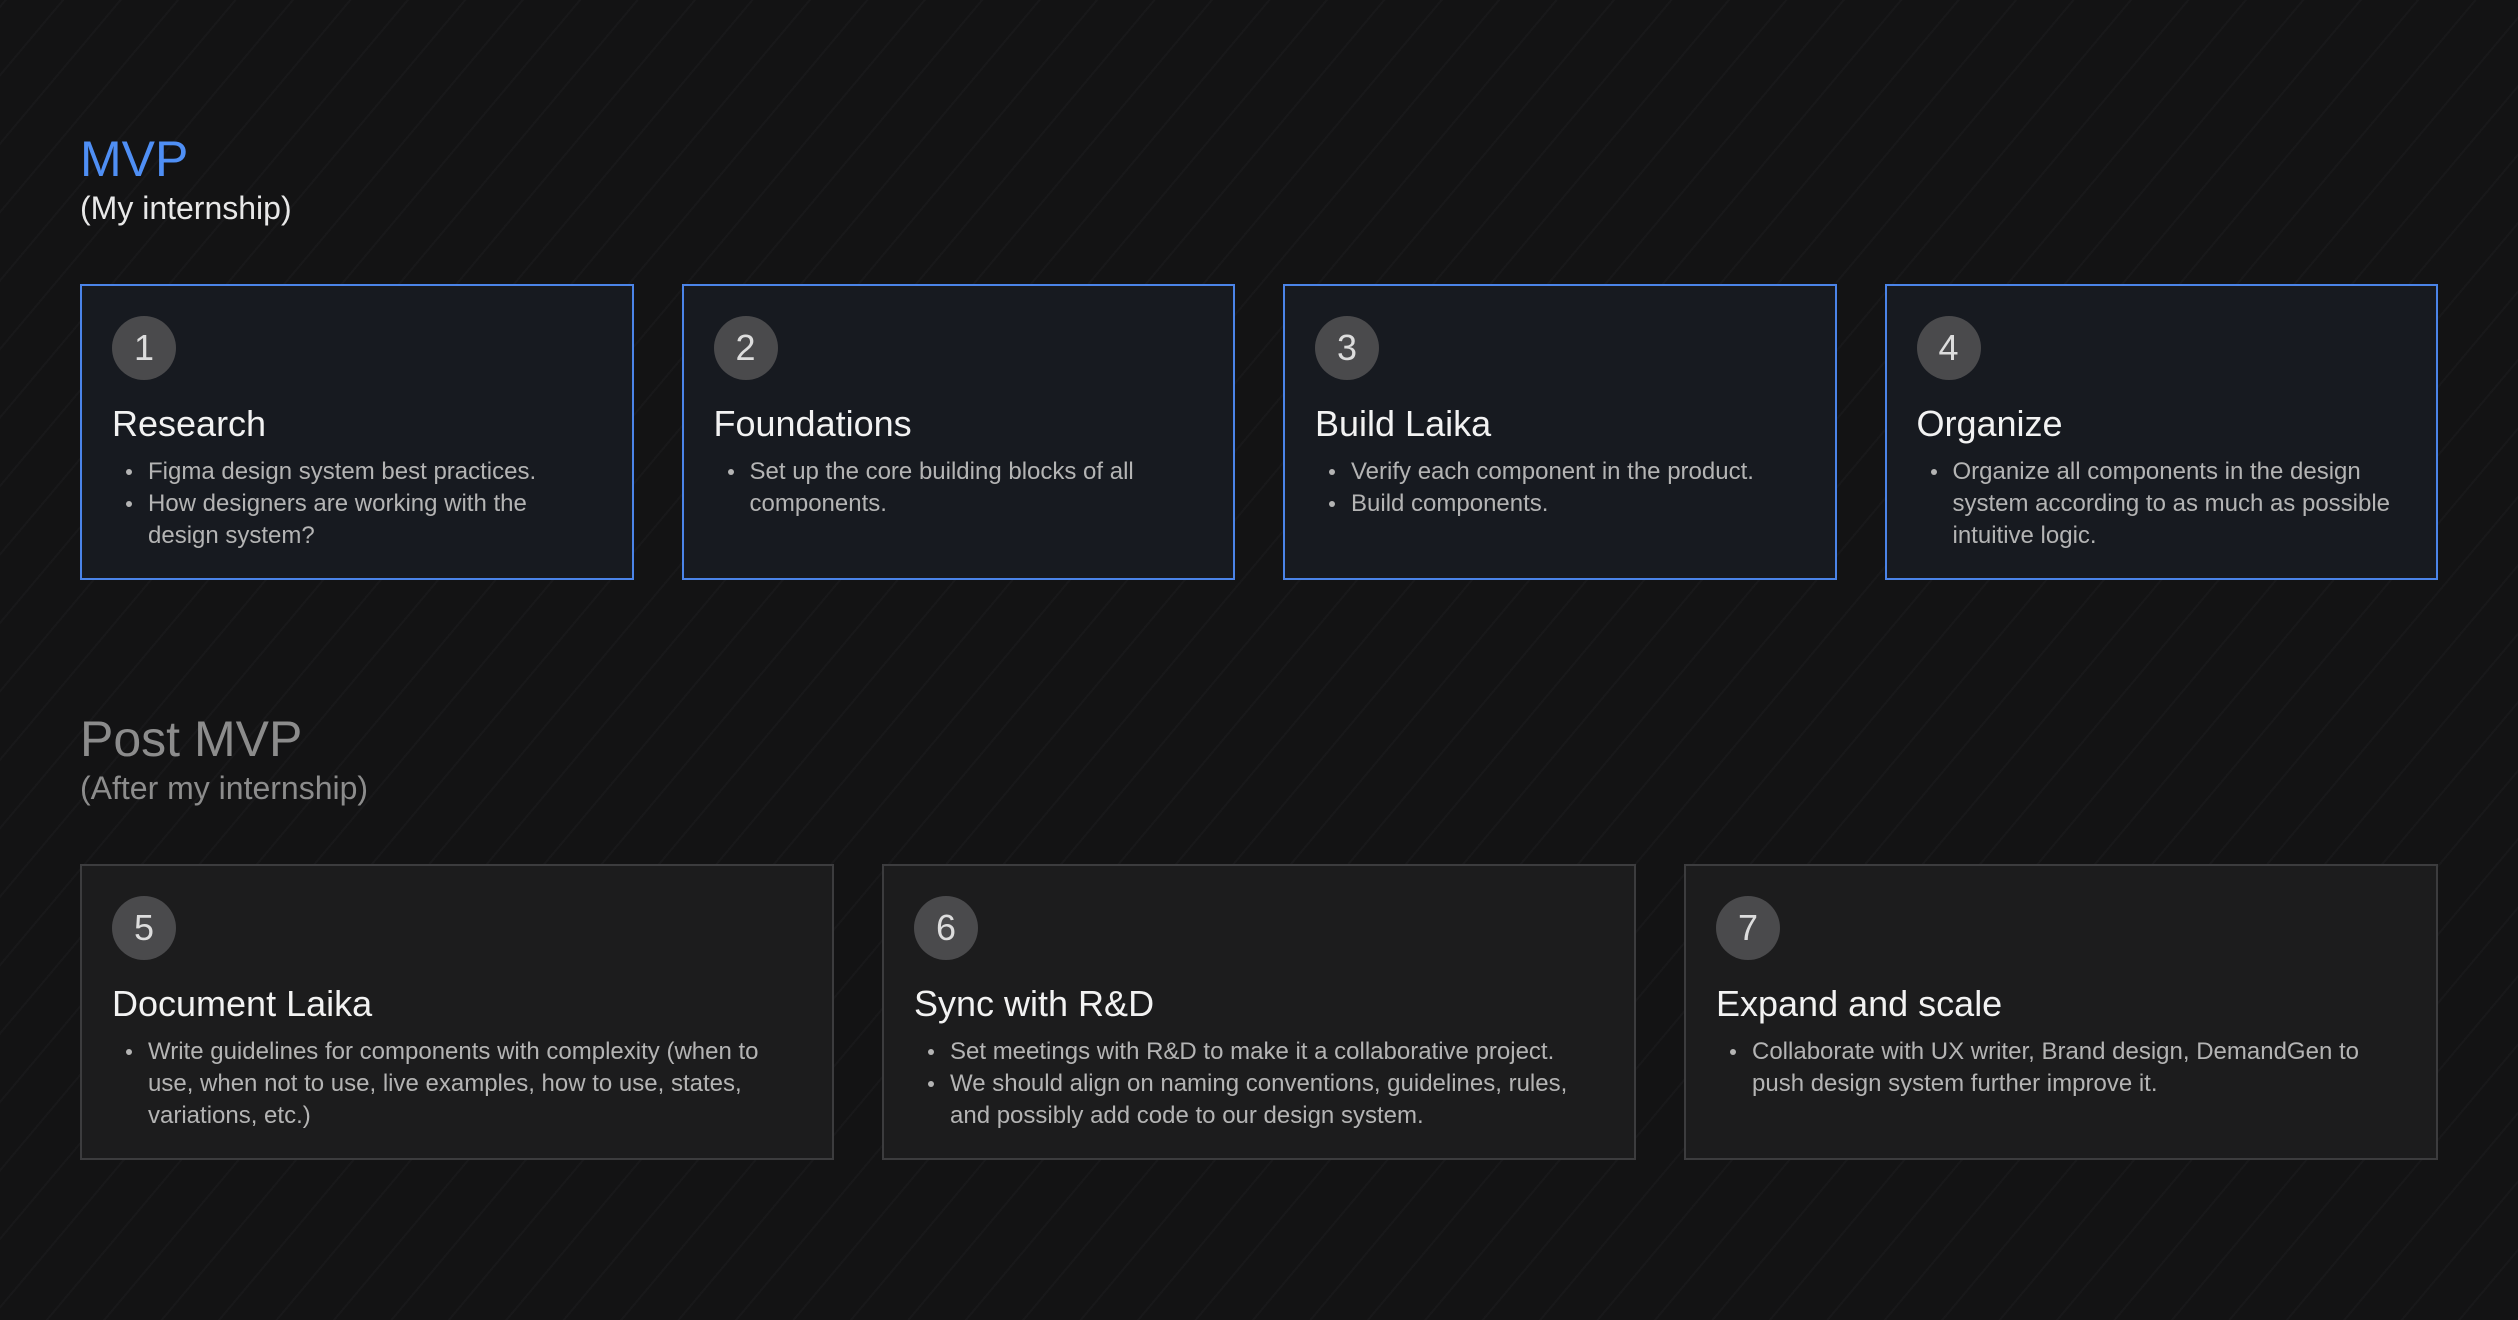 The width and height of the screenshot is (2518, 1320). I want to click on step-number-badge: 1, so click(144, 348).